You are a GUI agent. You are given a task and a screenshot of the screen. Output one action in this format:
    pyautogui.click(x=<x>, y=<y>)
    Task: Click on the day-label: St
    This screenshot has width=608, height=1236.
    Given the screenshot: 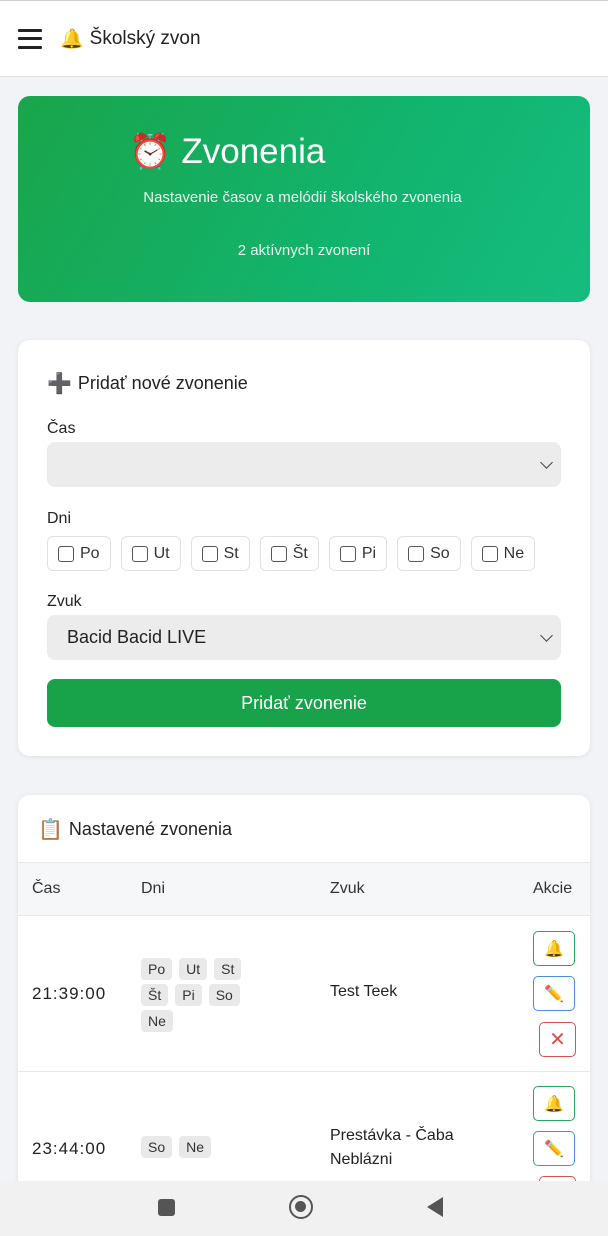 What is the action you would take?
    pyautogui.click(x=231, y=553)
    